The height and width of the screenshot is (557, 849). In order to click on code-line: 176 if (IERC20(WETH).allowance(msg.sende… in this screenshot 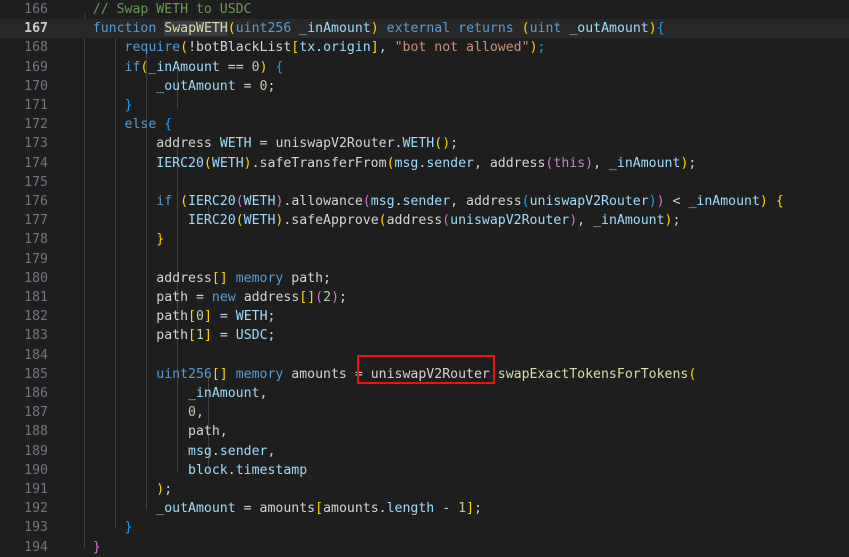, I will do `click(424, 201)`.